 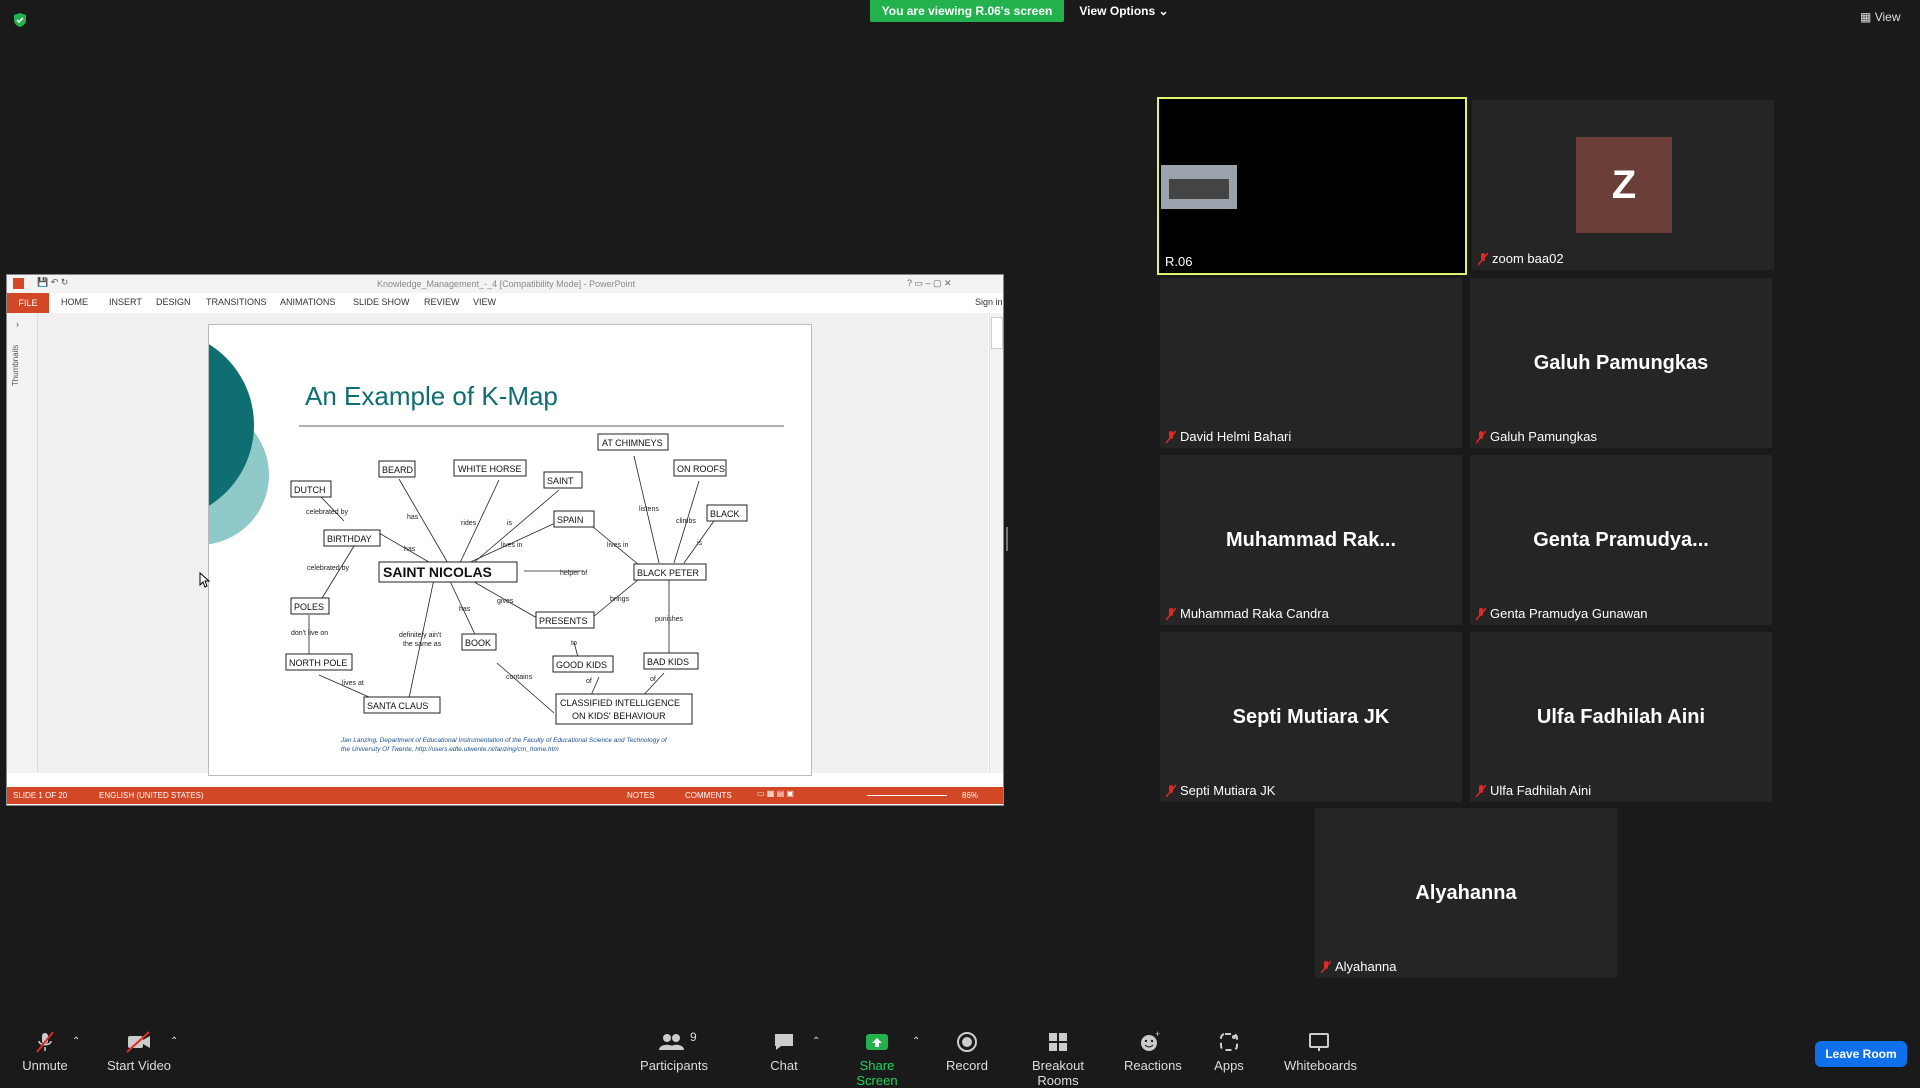 I want to click on breakout-rooms-button: Breakout Rooms, so click(x=1058, y=1059).